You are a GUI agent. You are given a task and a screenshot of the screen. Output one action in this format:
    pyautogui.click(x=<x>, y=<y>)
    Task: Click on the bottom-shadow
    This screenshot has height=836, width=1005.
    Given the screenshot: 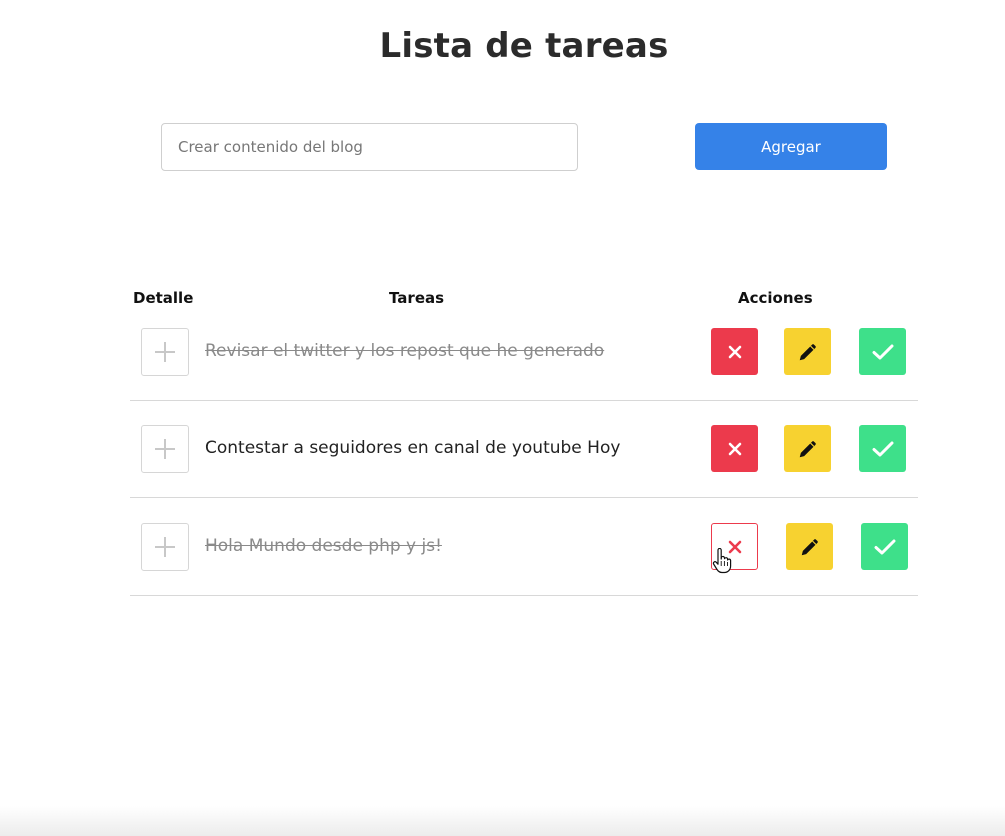 What is the action you would take?
    pyautogui.click(x=502, y=821)
    